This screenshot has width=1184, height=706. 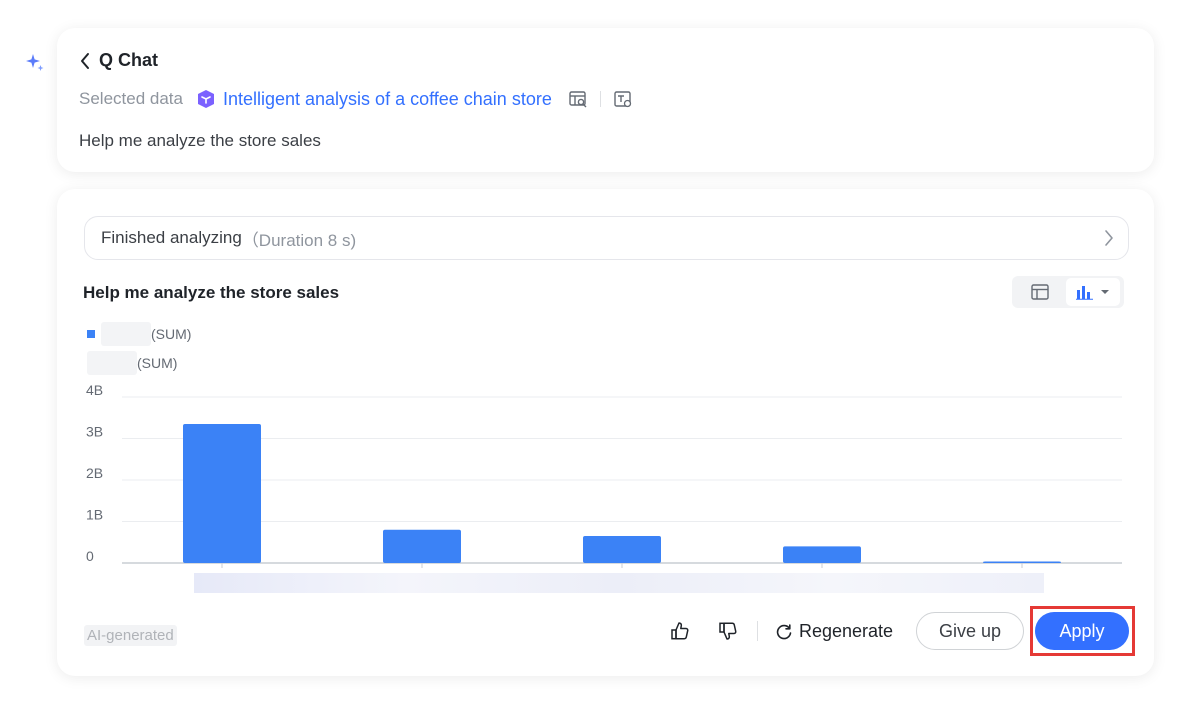 What do you see at coordinates (91, 334) in the screenshot?
I see `legend-swatch` at bounding box center [91, 334].